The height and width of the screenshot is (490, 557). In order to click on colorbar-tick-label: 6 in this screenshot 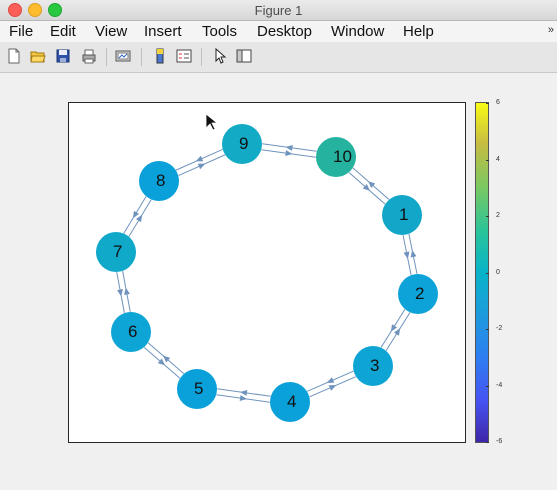, I will do `click(498, 102)`.